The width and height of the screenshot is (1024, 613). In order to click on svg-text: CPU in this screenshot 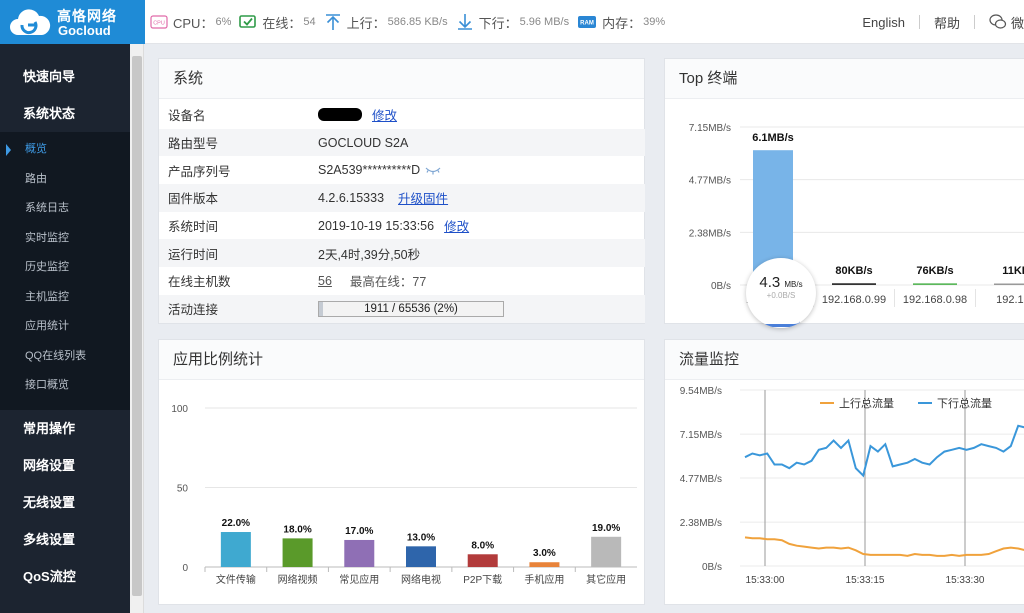, I will do `click(159, 24)`.